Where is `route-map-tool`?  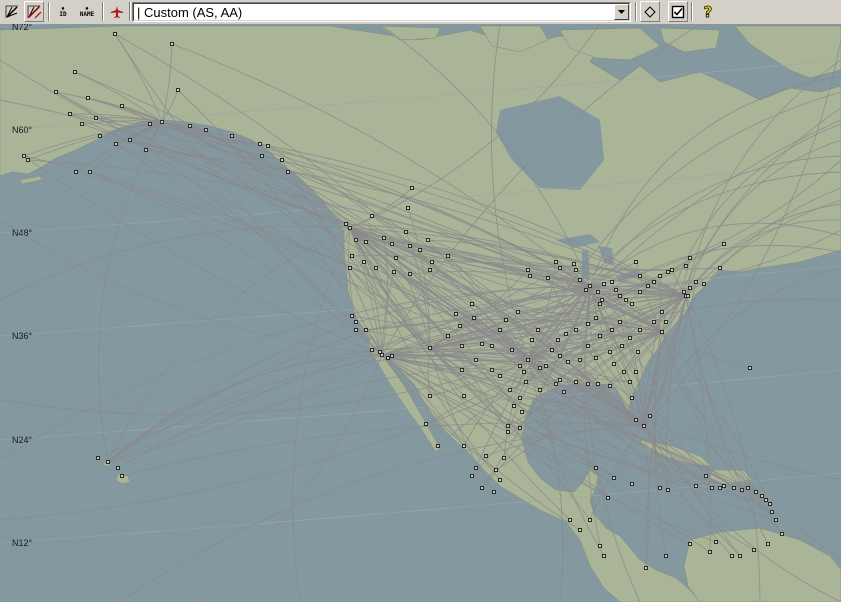 route-map-tool is located at coordinates (12, 11).